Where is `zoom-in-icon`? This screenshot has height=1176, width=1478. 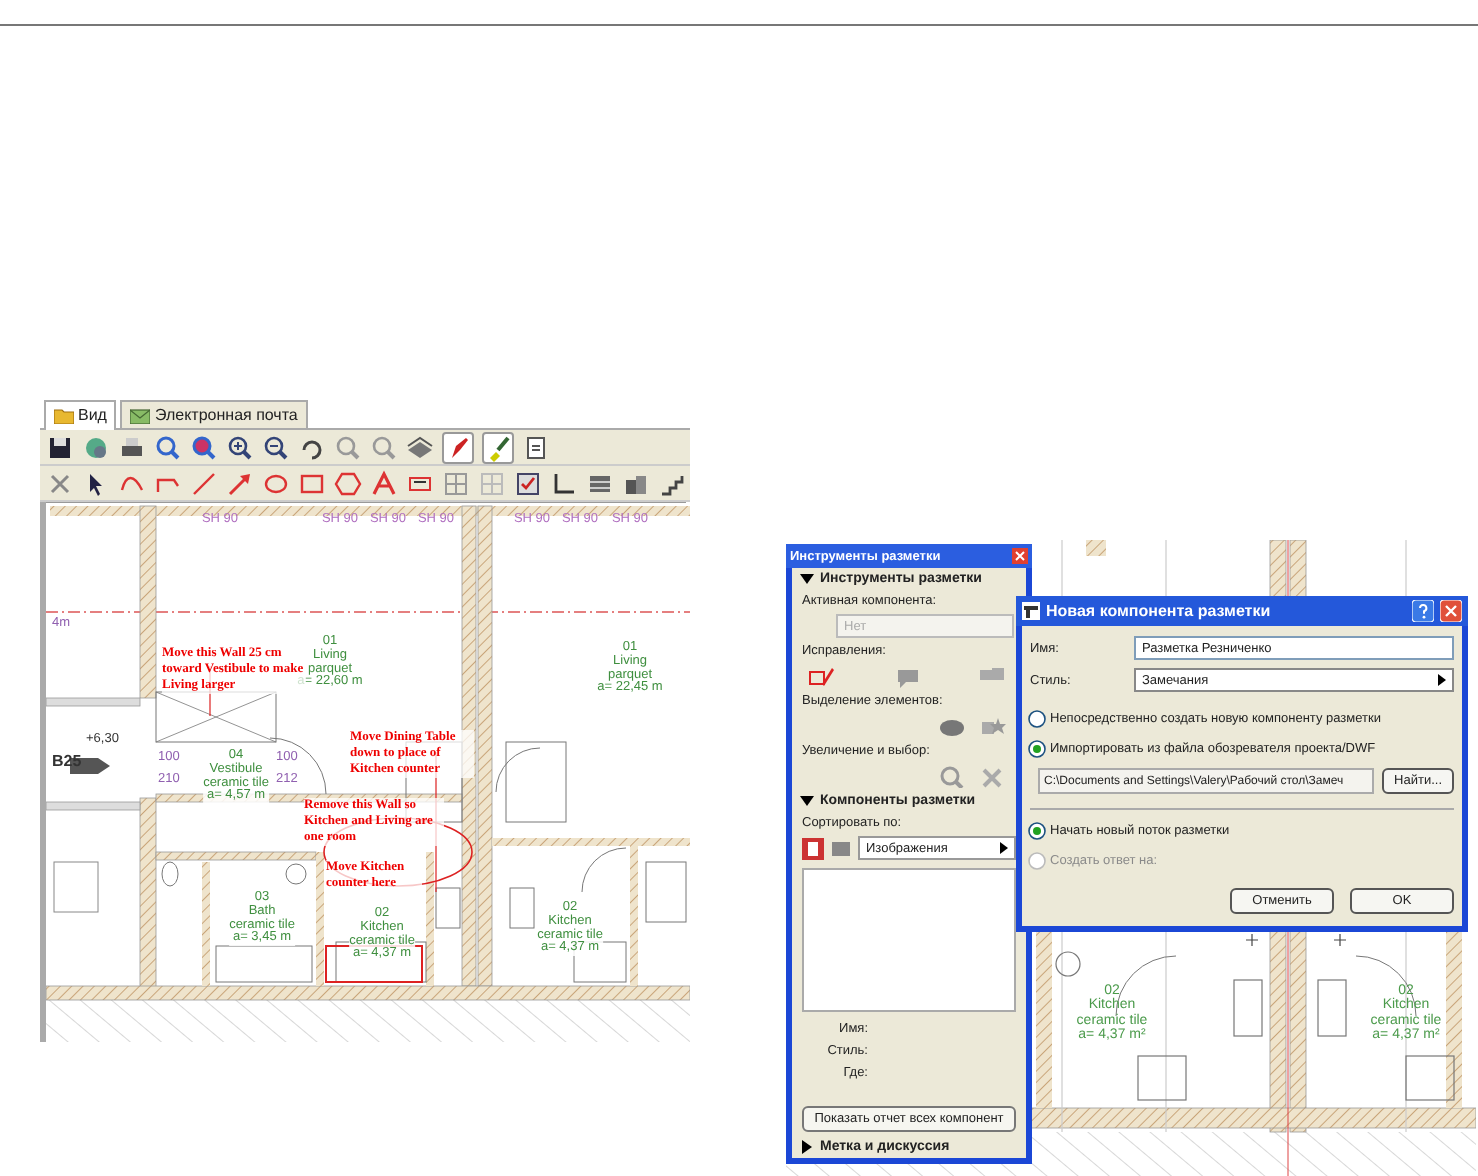 zoom-in-icon is located at coordinates (240, 447).